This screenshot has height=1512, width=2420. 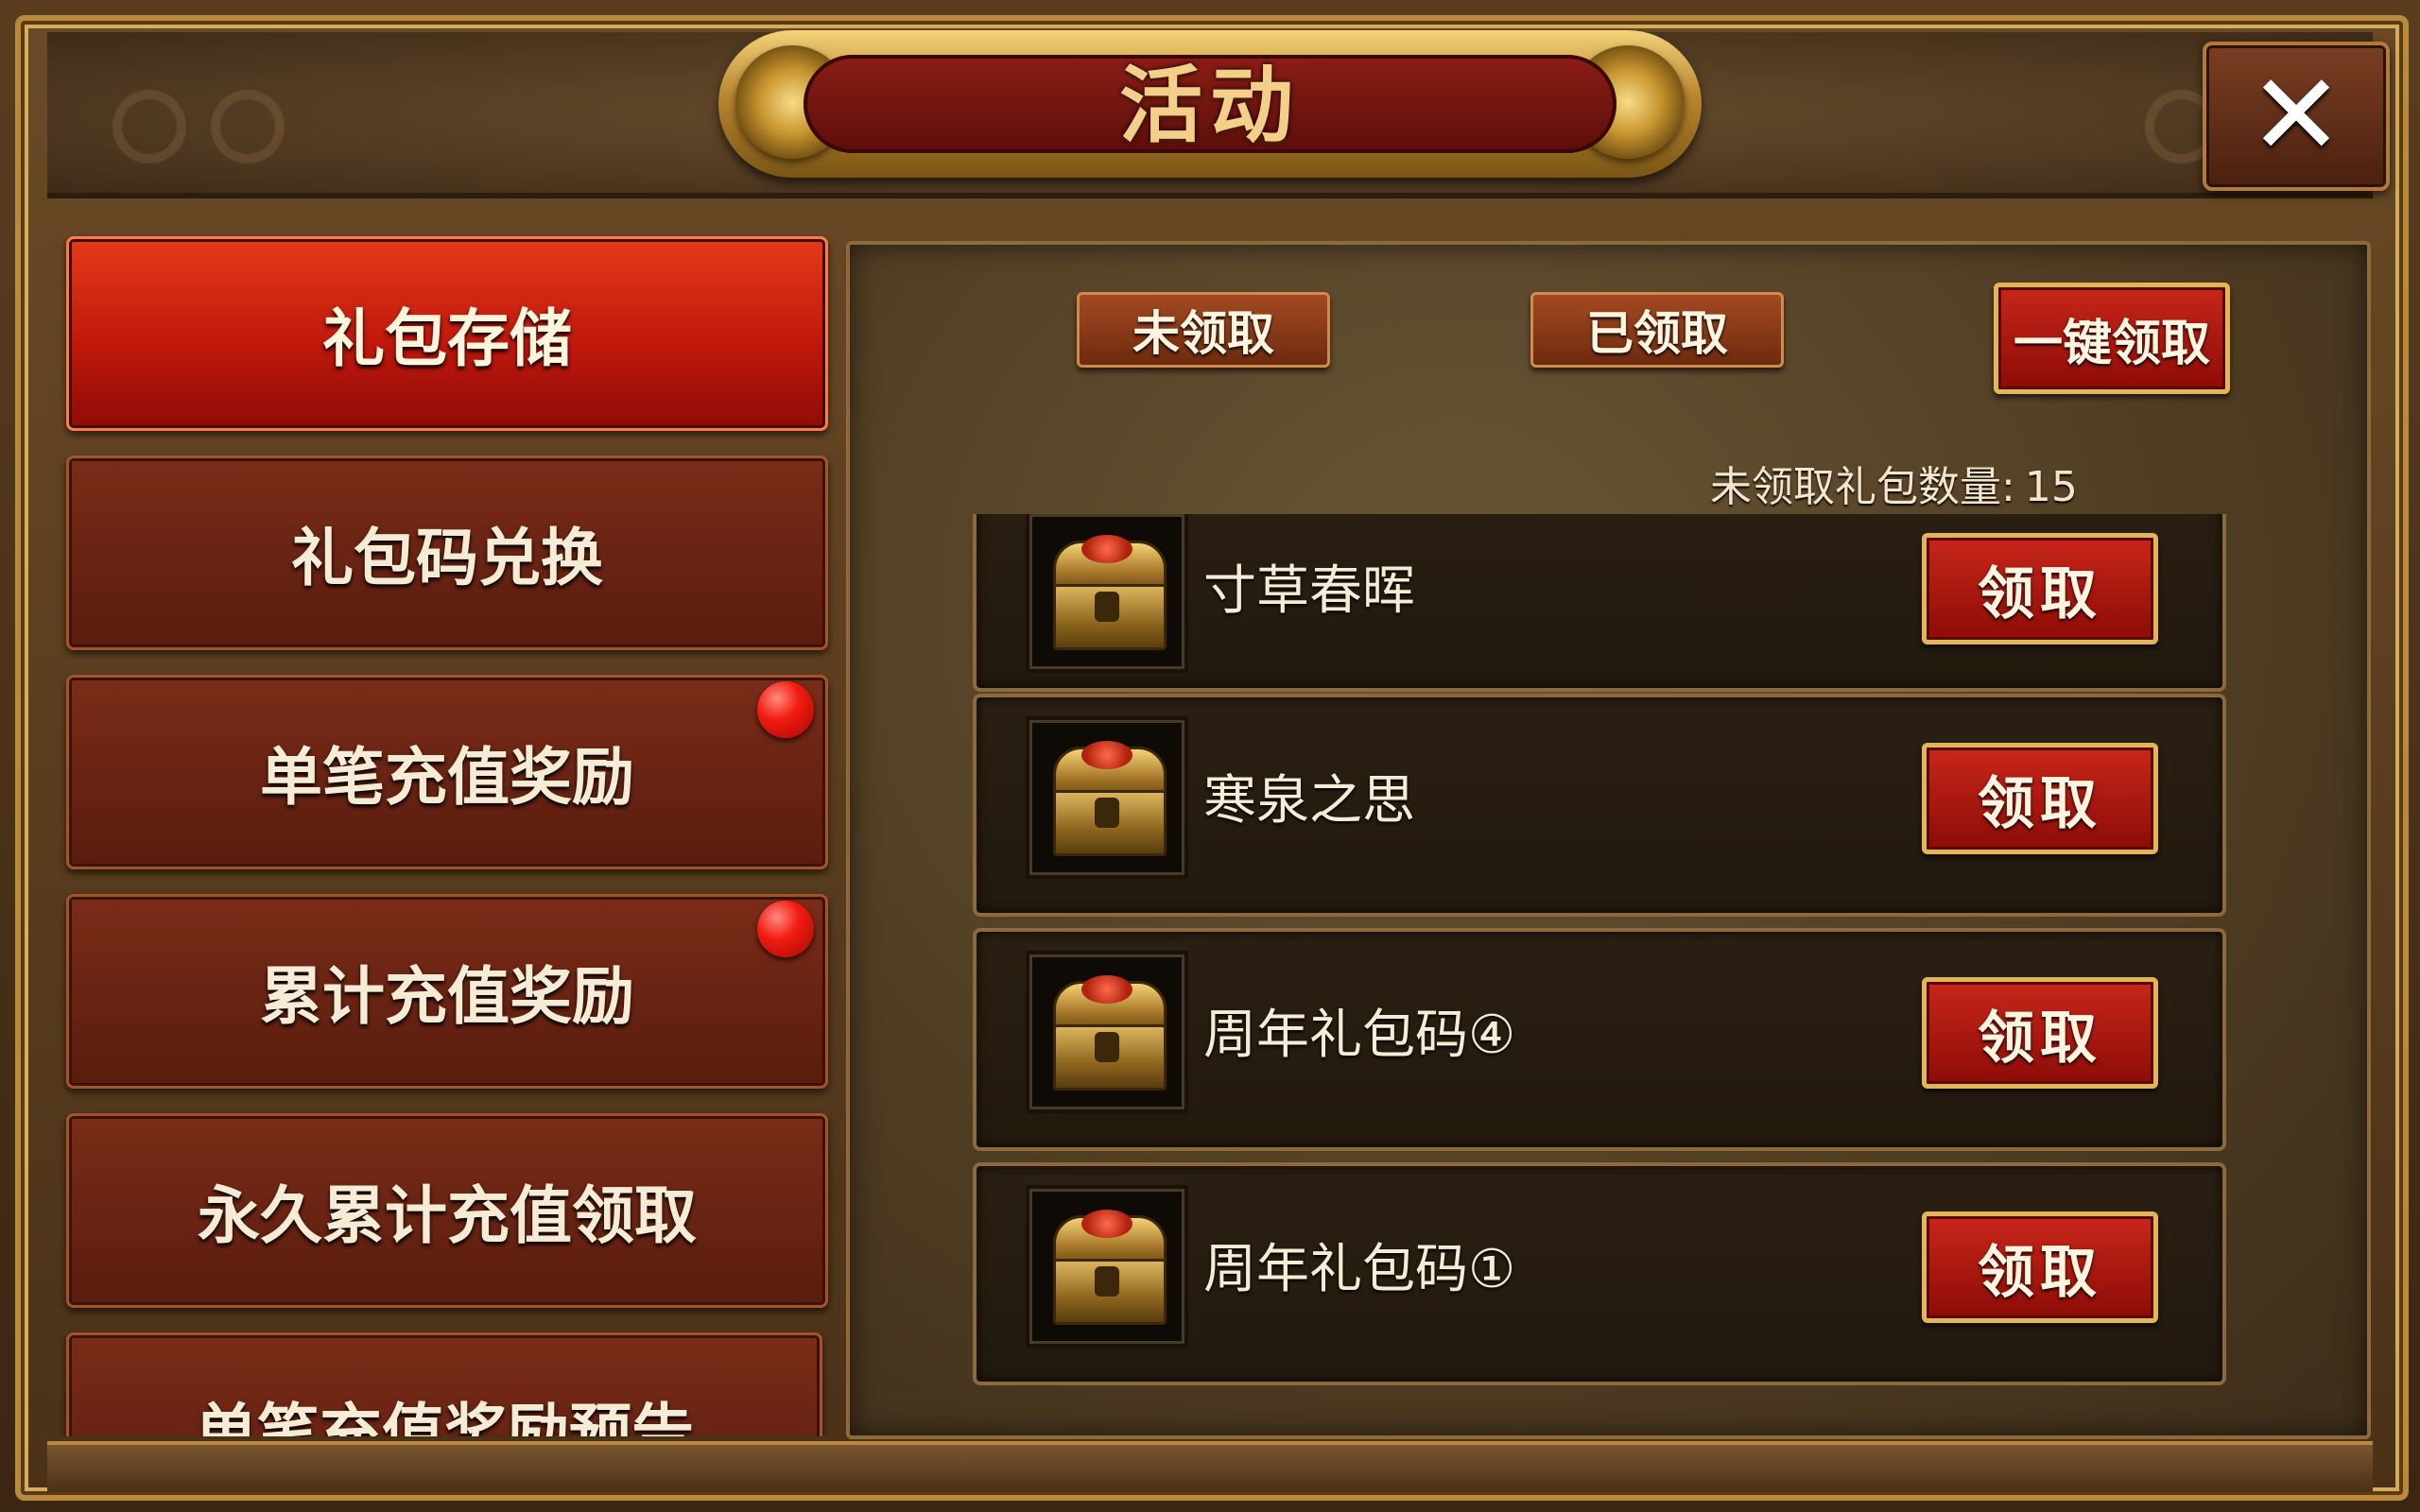 I want to click on unclaimed-count-label: 未领取礼包数量:, so click(x=1862, y=487).